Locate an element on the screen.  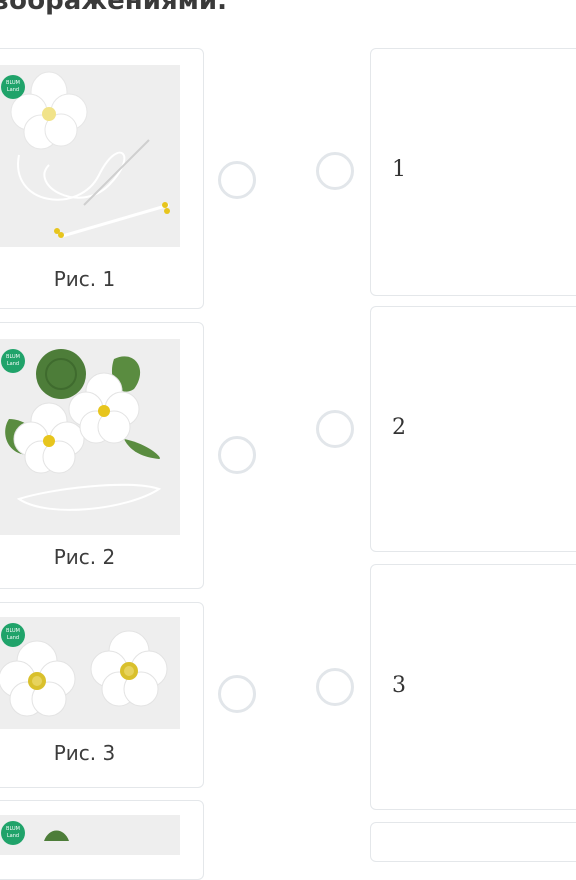
image-1-radio is located at coordinates (237, 180).